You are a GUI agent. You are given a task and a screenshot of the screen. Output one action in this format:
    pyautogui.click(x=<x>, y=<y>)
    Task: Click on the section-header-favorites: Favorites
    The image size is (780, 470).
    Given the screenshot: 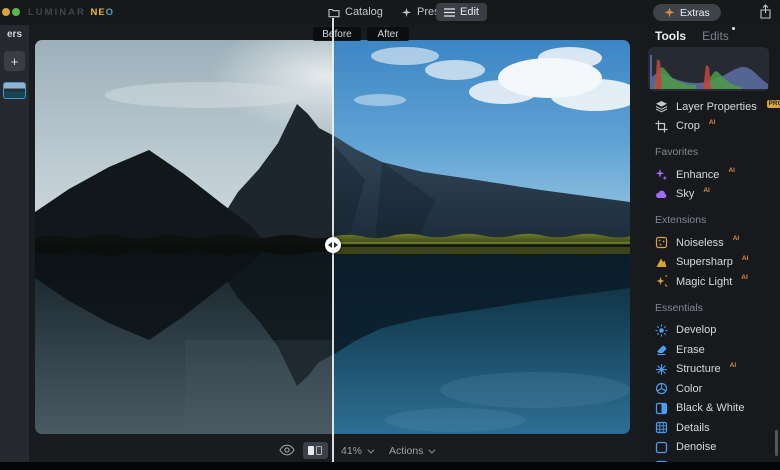 What is the action you would take?
    pyautogui.click(x=677, y=152)
    